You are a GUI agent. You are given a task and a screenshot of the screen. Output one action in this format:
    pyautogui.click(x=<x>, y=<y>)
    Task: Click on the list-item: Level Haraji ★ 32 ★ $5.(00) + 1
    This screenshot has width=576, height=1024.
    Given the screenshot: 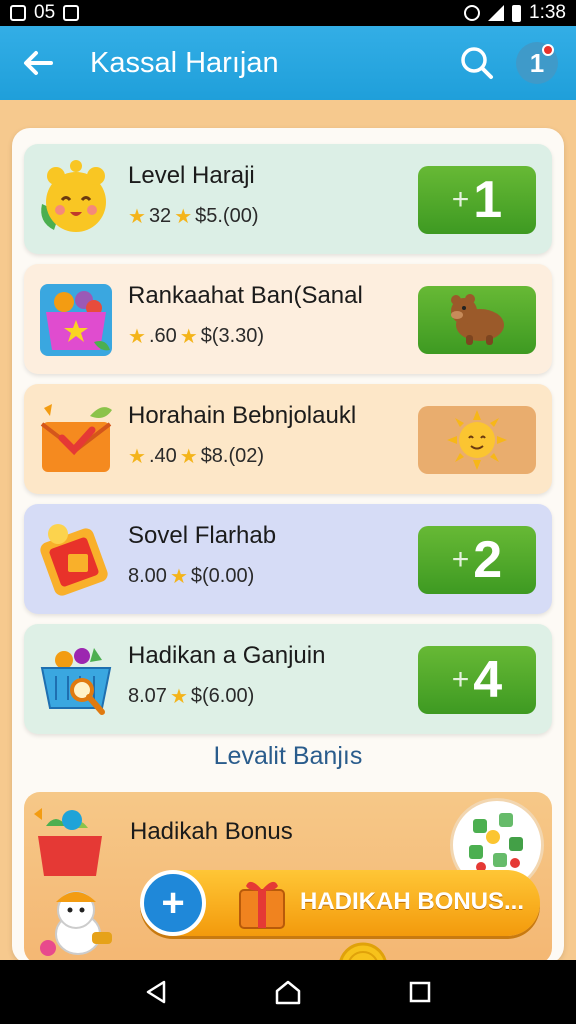 What is the action you would take?
    pyautogui.click(x=288, y=199)
    